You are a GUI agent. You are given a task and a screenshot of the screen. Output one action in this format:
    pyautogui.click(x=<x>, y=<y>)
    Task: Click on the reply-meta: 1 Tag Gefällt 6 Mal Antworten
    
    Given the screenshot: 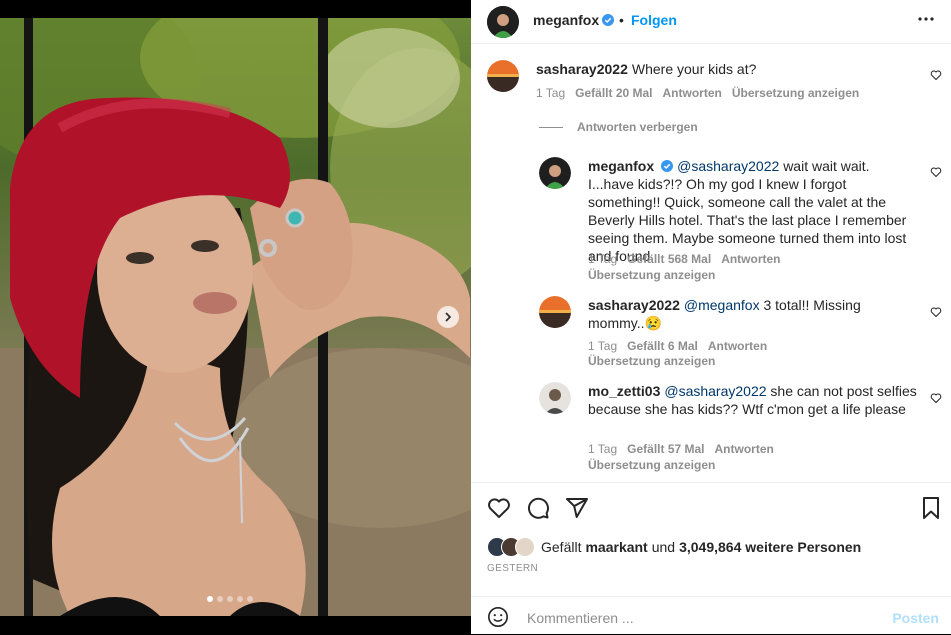 What is the action you would take?
    pyautogui.click(x=682, y=346)
    